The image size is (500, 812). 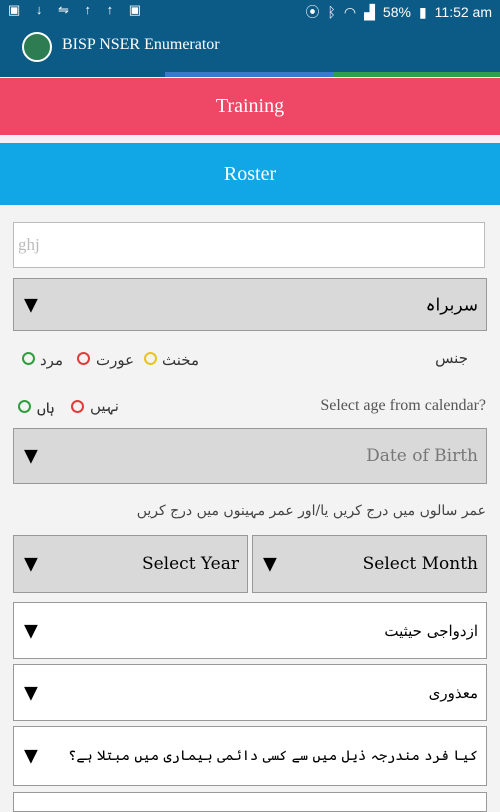 What do you see at coordinates (451, 358) in the screenshot?
I see `gender-label: جنس` at bounding box center [451, 358].